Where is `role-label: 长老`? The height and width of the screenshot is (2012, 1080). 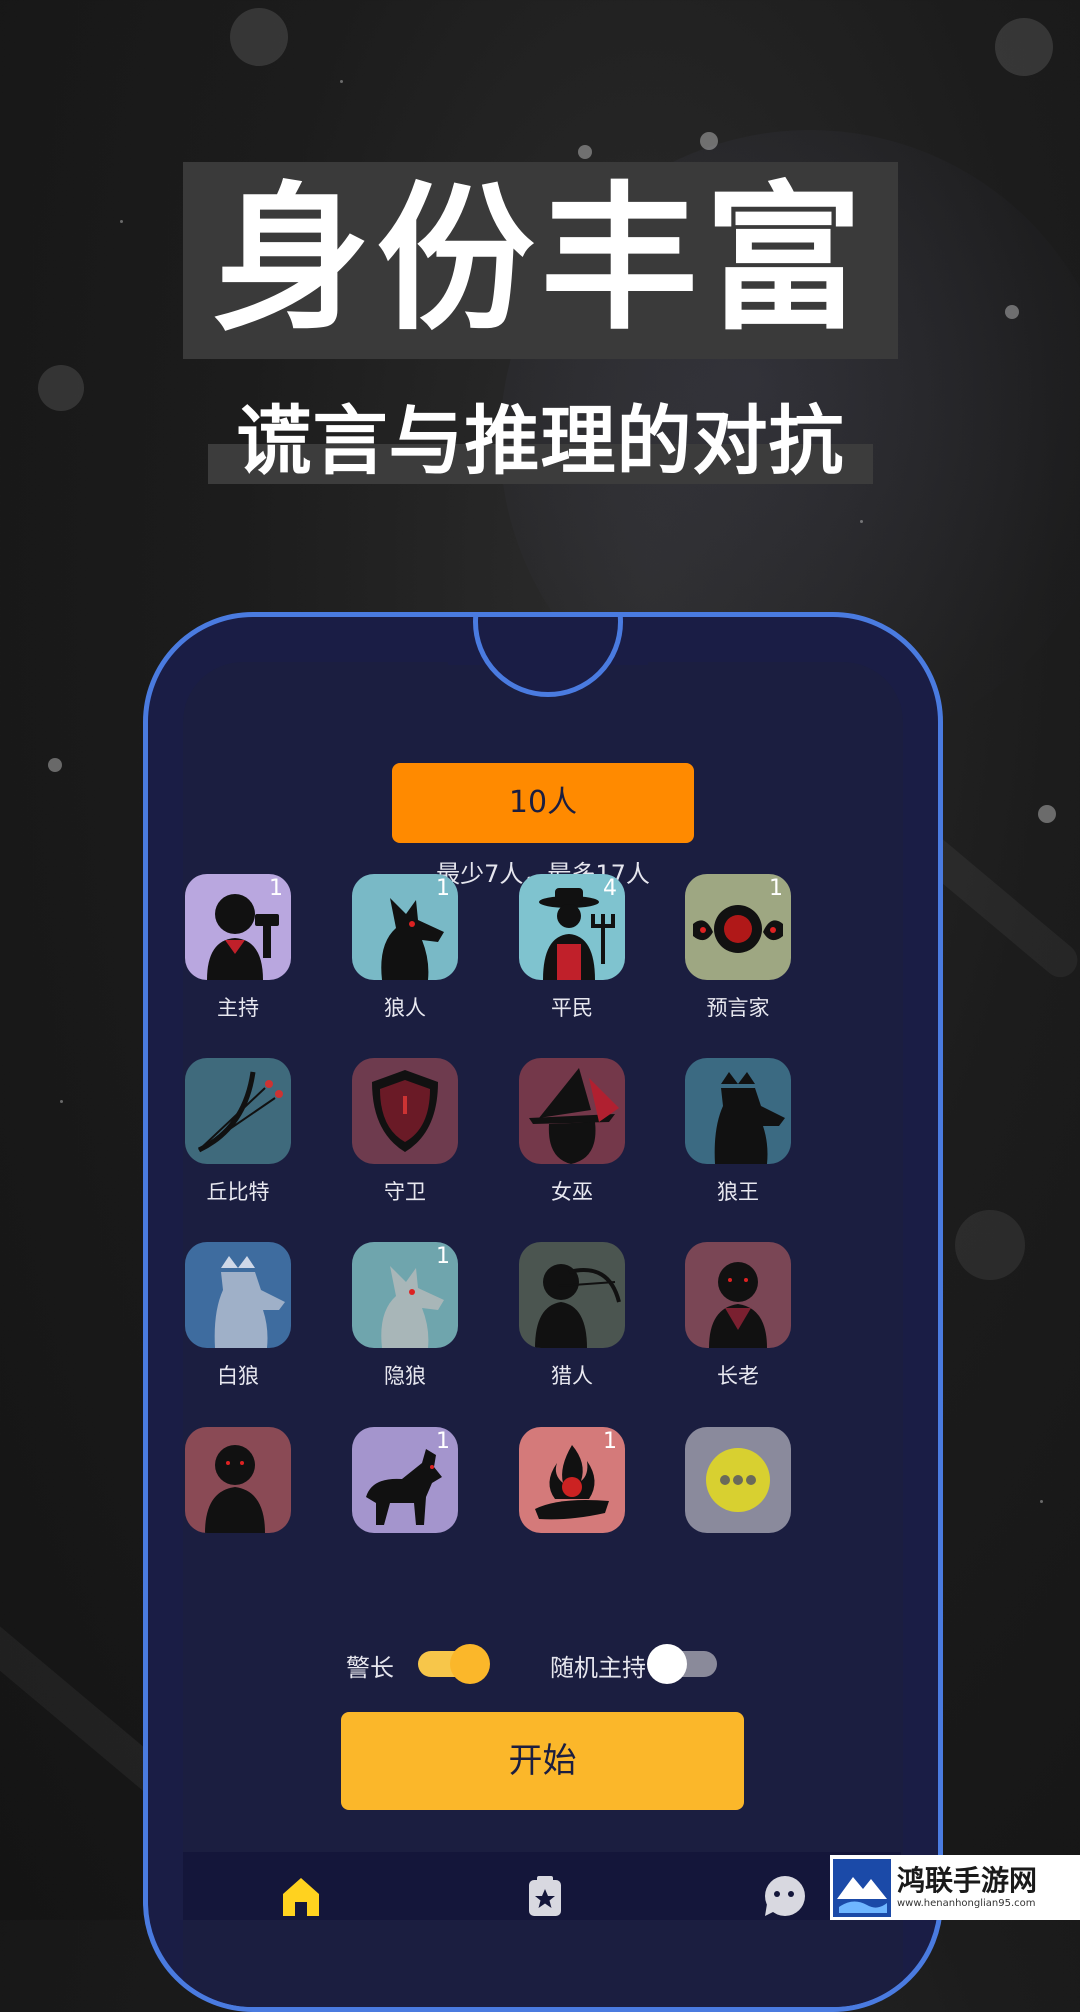 role-label: 长老 is located at coordinates (738, 1376).